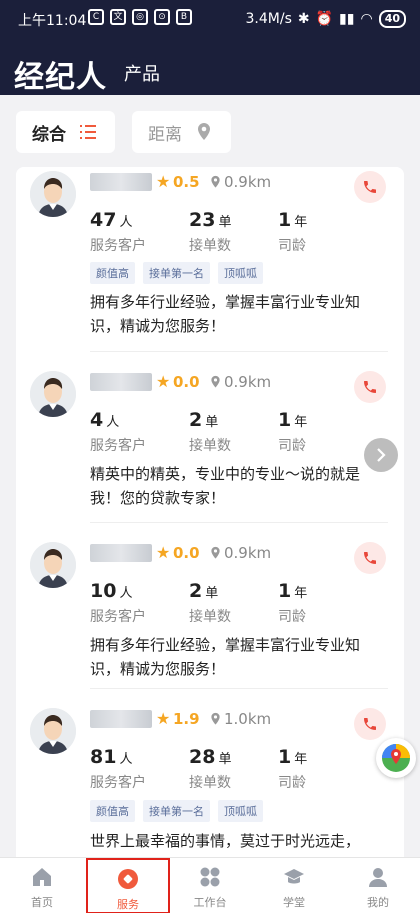  What do you see at coordinates (210, 877) in the screenshot?
I see `workbench-icon` at bounding box center [210, 877].